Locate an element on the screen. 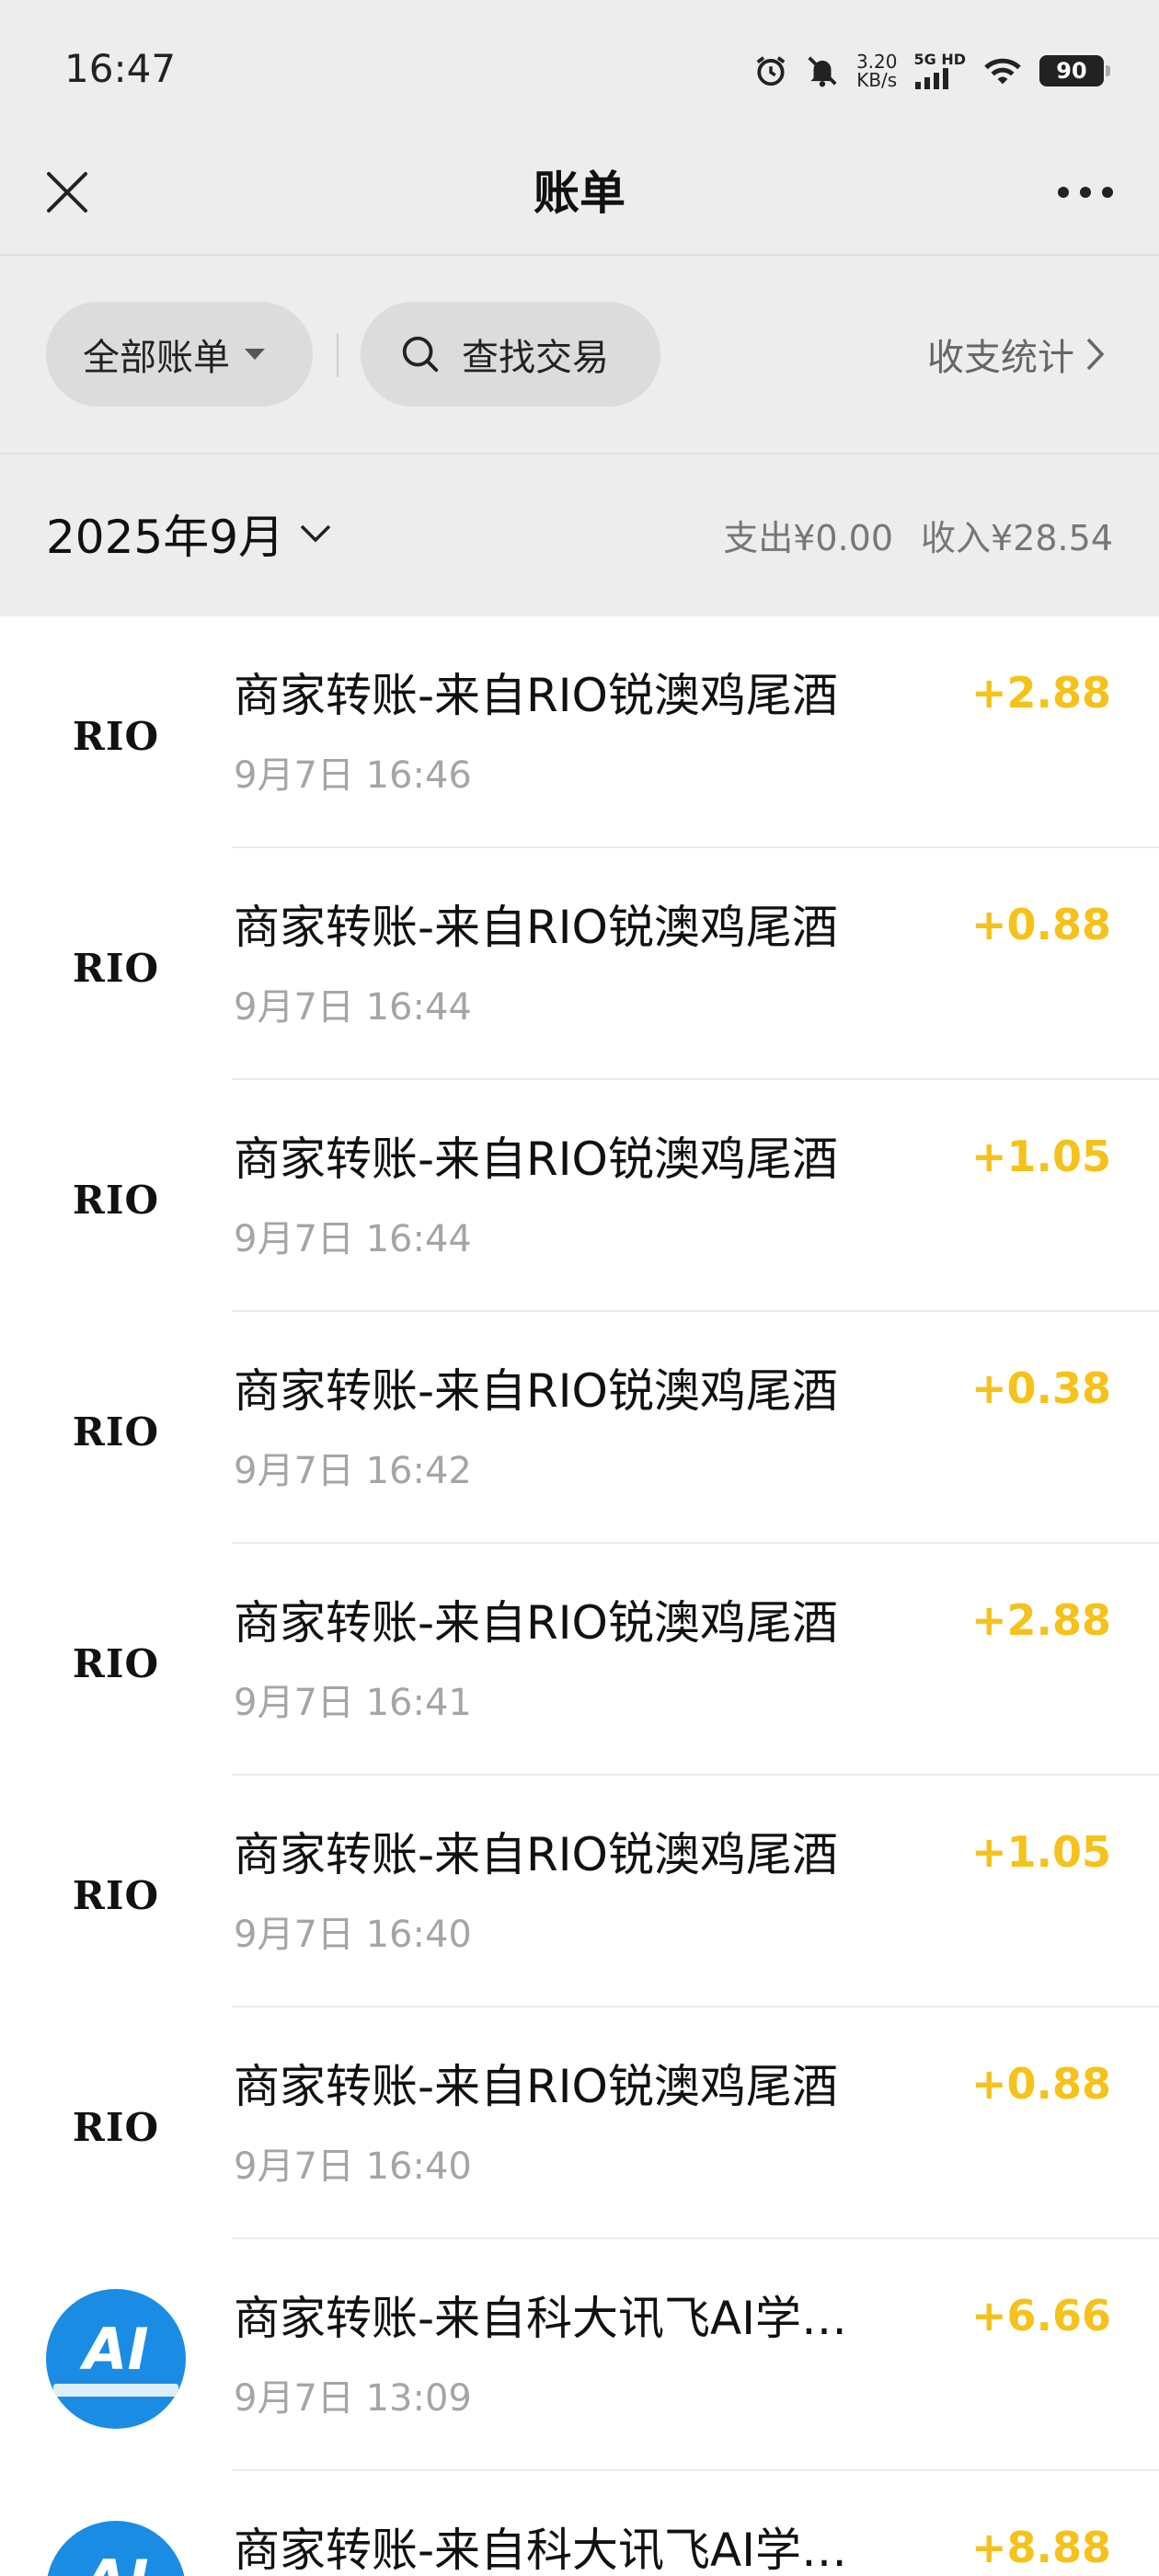 The image size is (1159, 2576). search-icon is located at coordinates (420, 354).